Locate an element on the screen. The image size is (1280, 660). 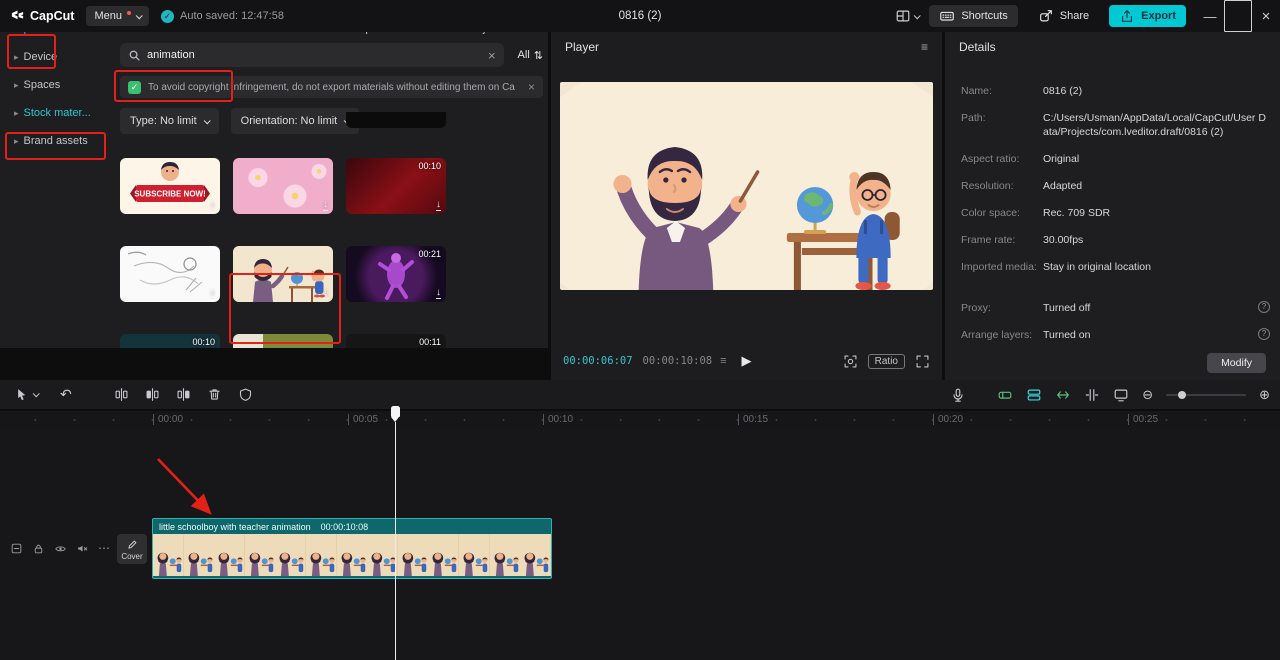
search-row: × All ⇅ is located at coordinates (331, 55).